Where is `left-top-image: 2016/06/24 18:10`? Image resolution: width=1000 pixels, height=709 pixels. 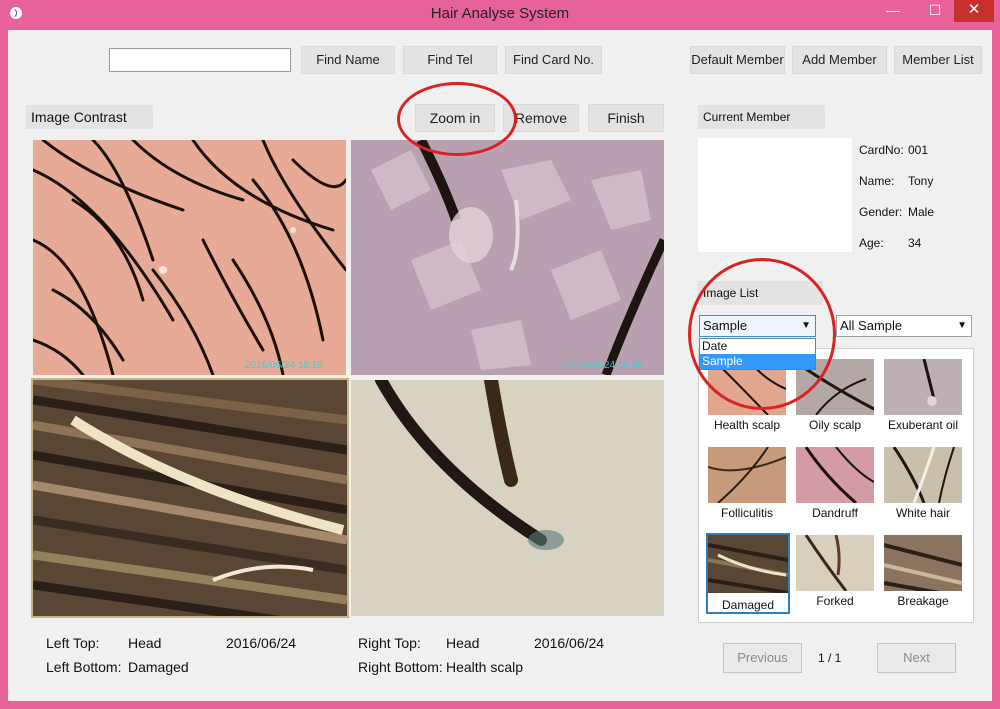 left-top-image: 2016/06/24 18:10 is located at coordinates (189, 257).